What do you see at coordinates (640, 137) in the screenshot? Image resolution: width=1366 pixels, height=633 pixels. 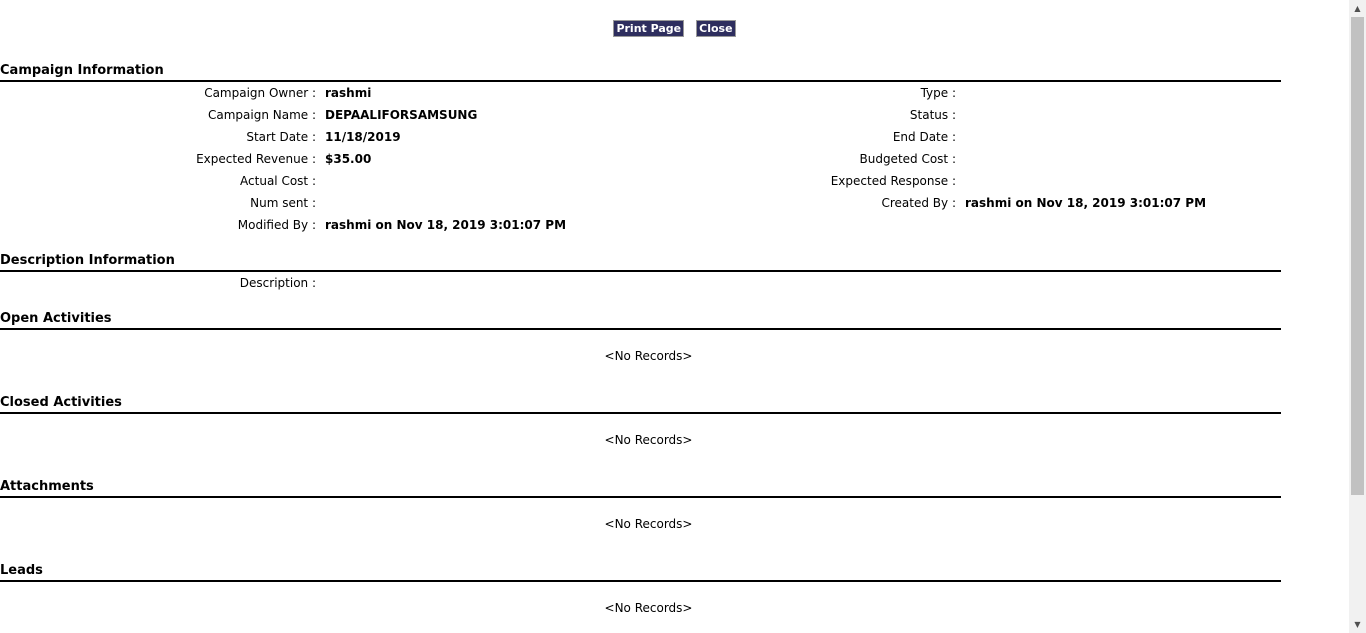 I see `detail-row: Start Date : 11/18/2019 End Date :` at bounding box center [640, 137].